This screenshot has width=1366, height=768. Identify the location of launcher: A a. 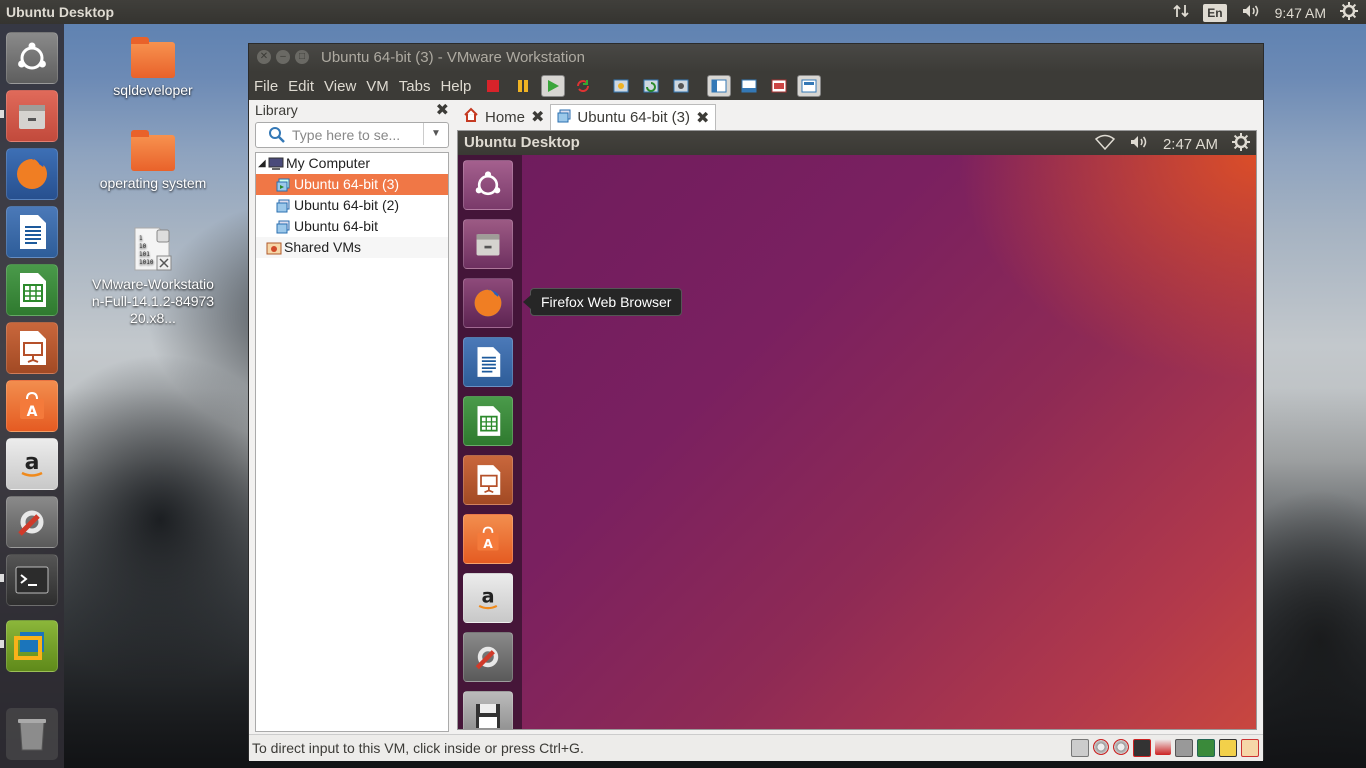
(32, 396).